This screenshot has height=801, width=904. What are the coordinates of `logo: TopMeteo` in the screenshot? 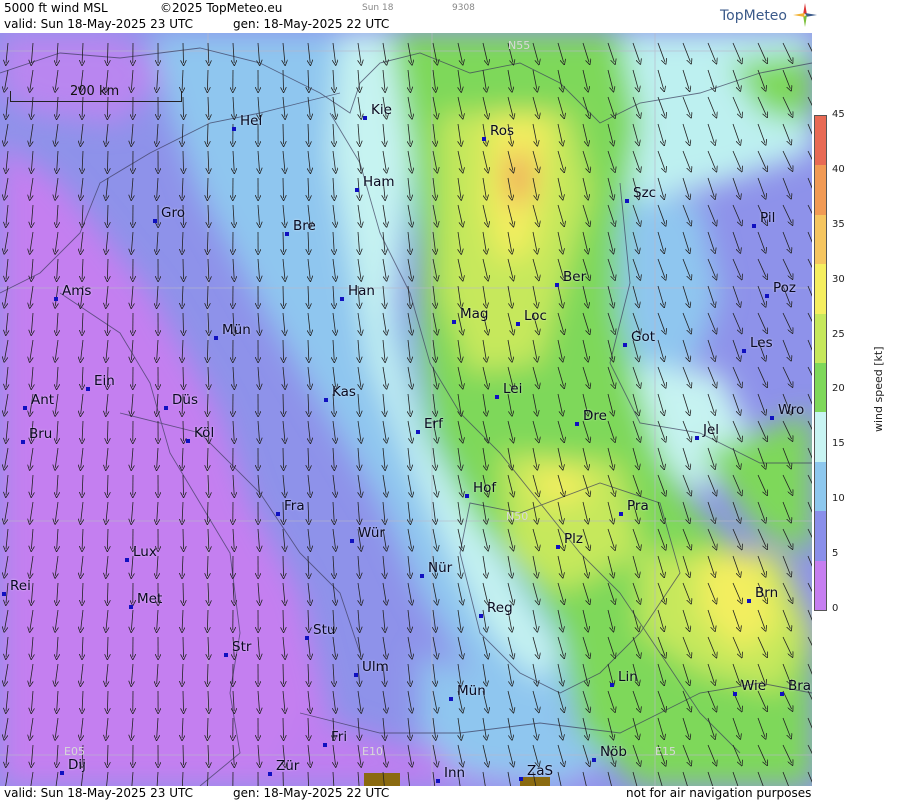 It's located at (768, 15).